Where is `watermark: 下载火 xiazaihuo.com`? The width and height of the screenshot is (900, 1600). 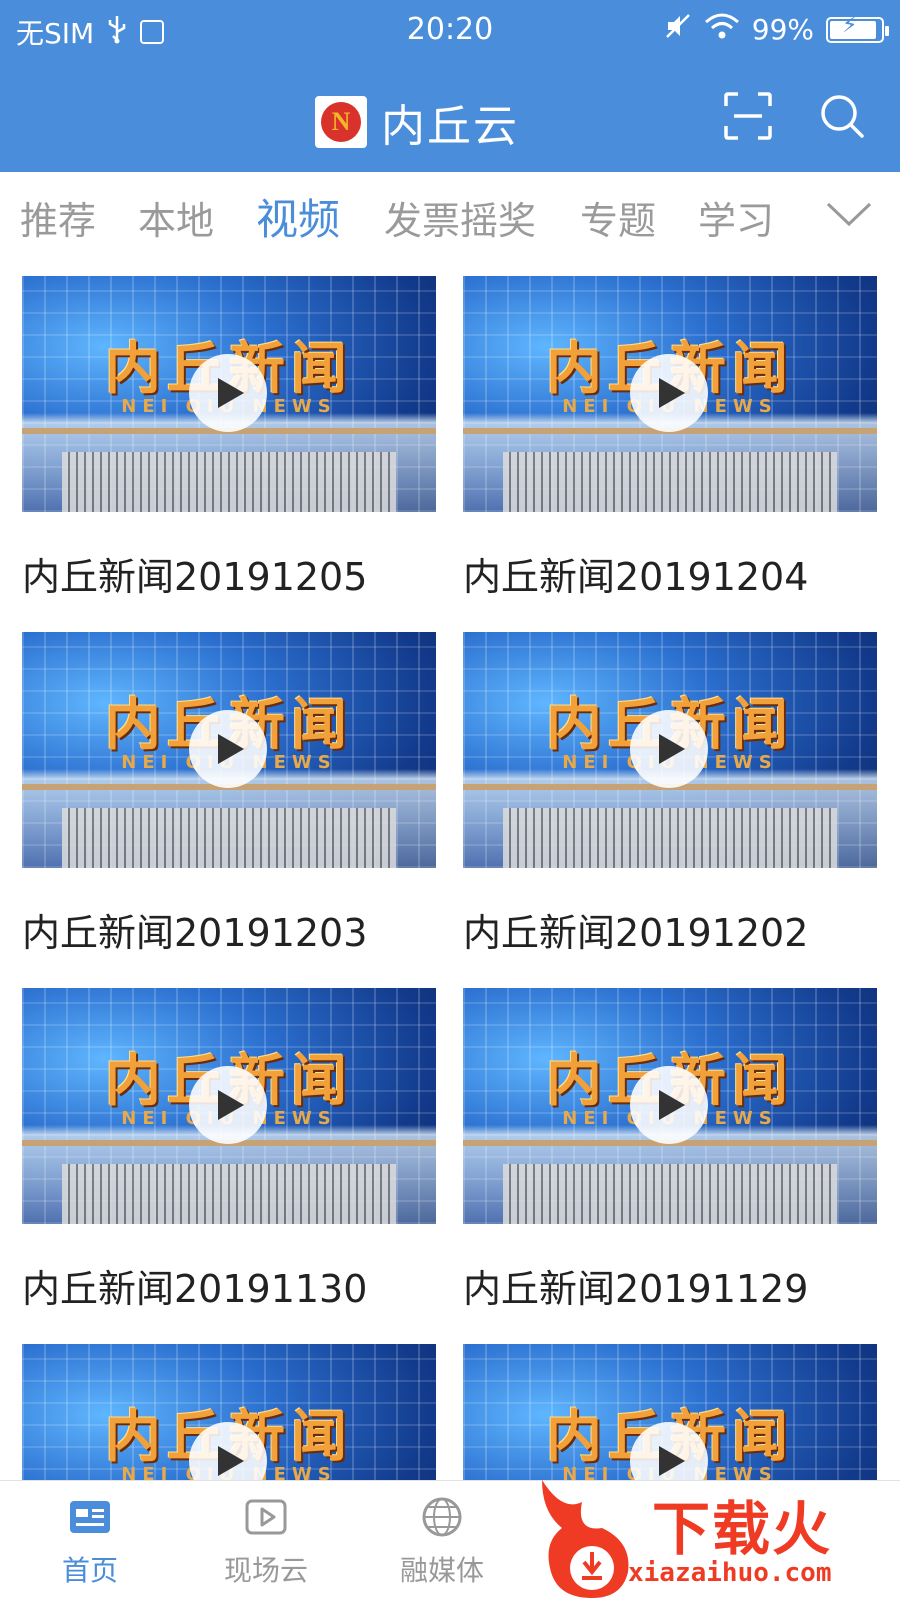
watermark: 下载火 xiazaihuo.com is located at coordinates (716, 1536).